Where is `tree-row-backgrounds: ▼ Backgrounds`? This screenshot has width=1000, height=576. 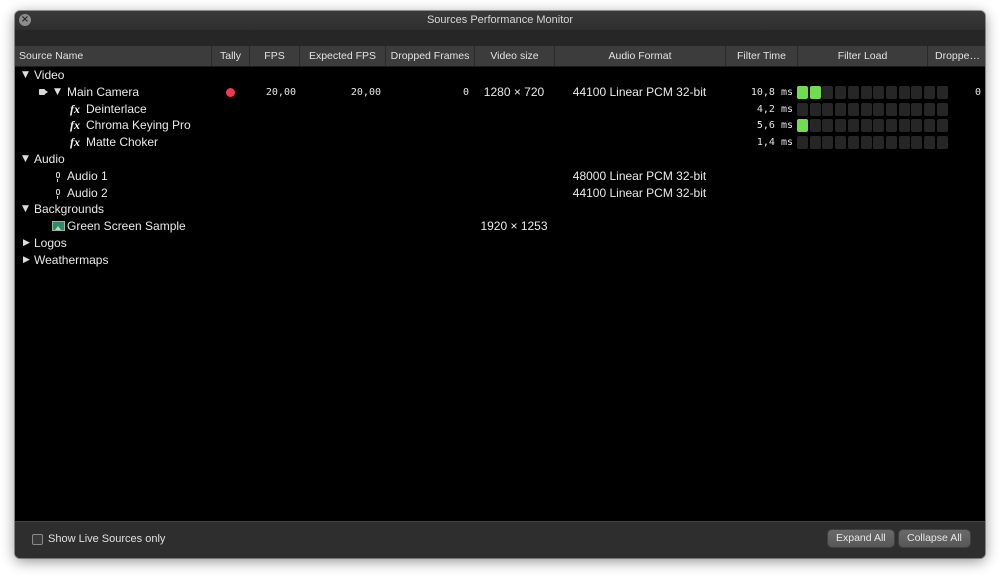 tree-row-backgrounds: ▼ Backgrounds is located at coordinates (500, 209).